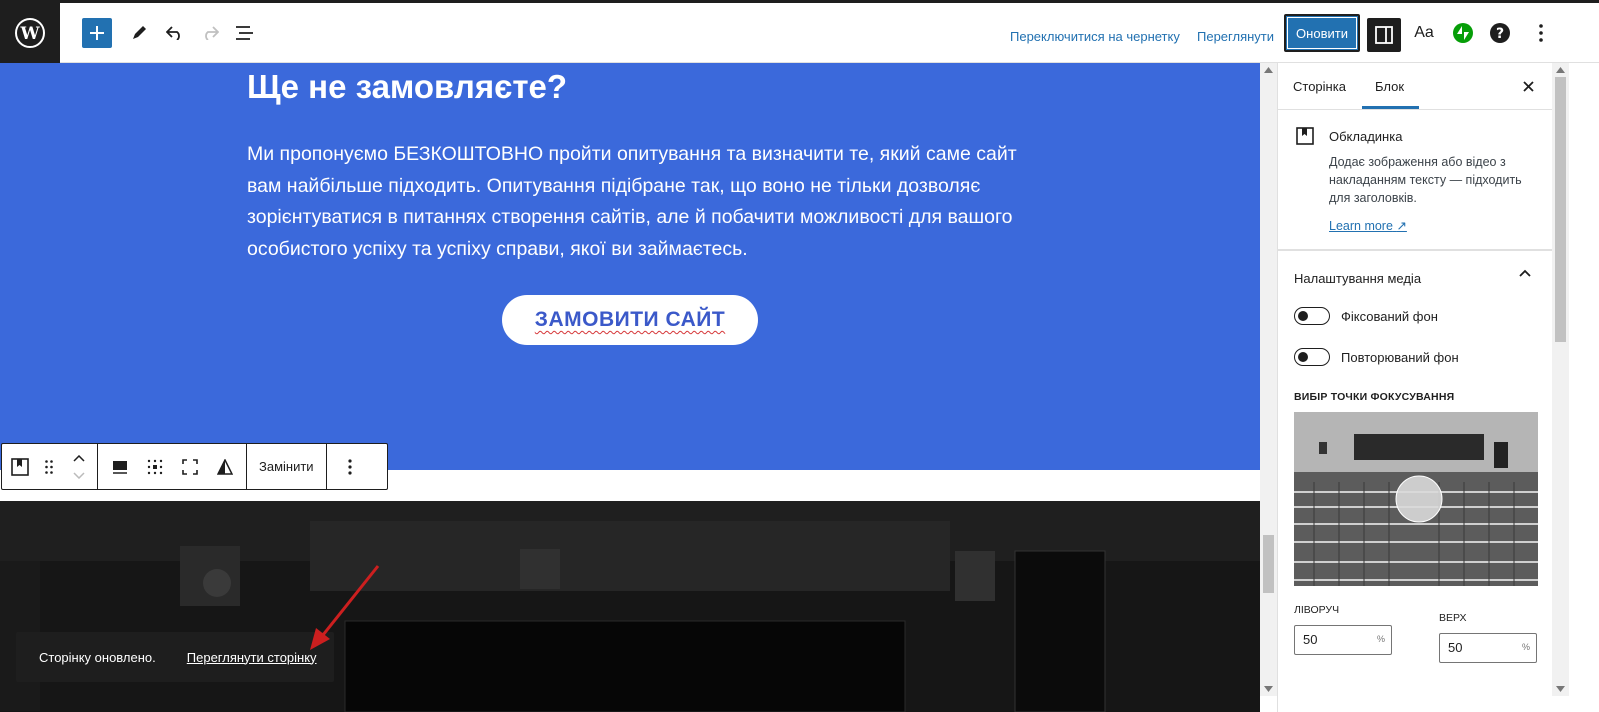  I want to click on add-block-button, so click(97, 33).